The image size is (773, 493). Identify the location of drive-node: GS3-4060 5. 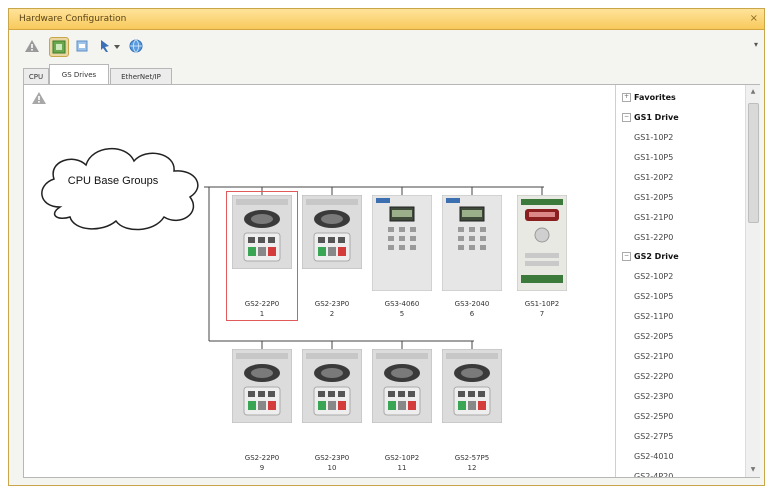
(402, 256).